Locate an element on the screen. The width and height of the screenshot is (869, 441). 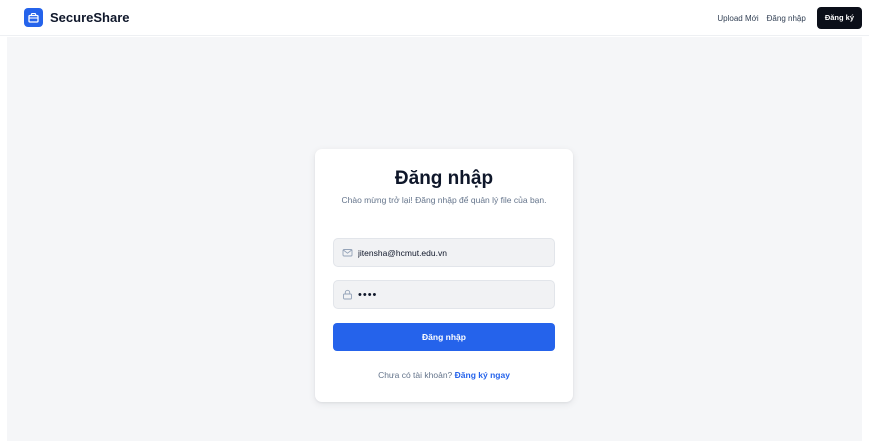
password-field is located at coordinates (444, 294).